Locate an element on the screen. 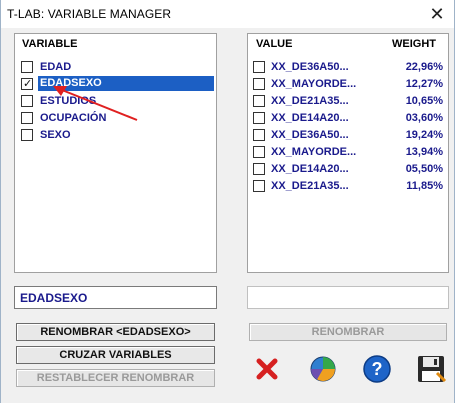 The image size is (455, 403). value-row: XX_MAYORDE... 13,94% is located at coordinates (348, 151).